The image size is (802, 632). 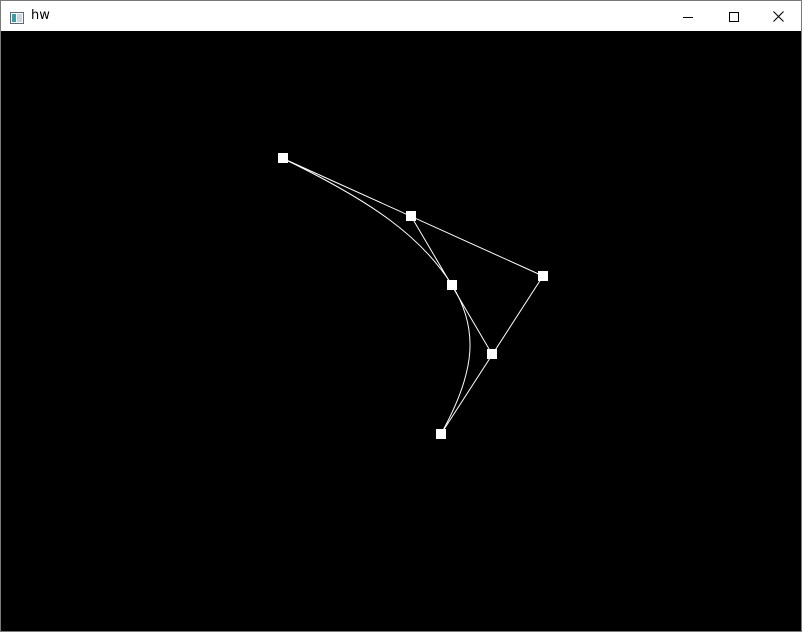 I want to click on app-window-icon, so click(x=17, y=16).